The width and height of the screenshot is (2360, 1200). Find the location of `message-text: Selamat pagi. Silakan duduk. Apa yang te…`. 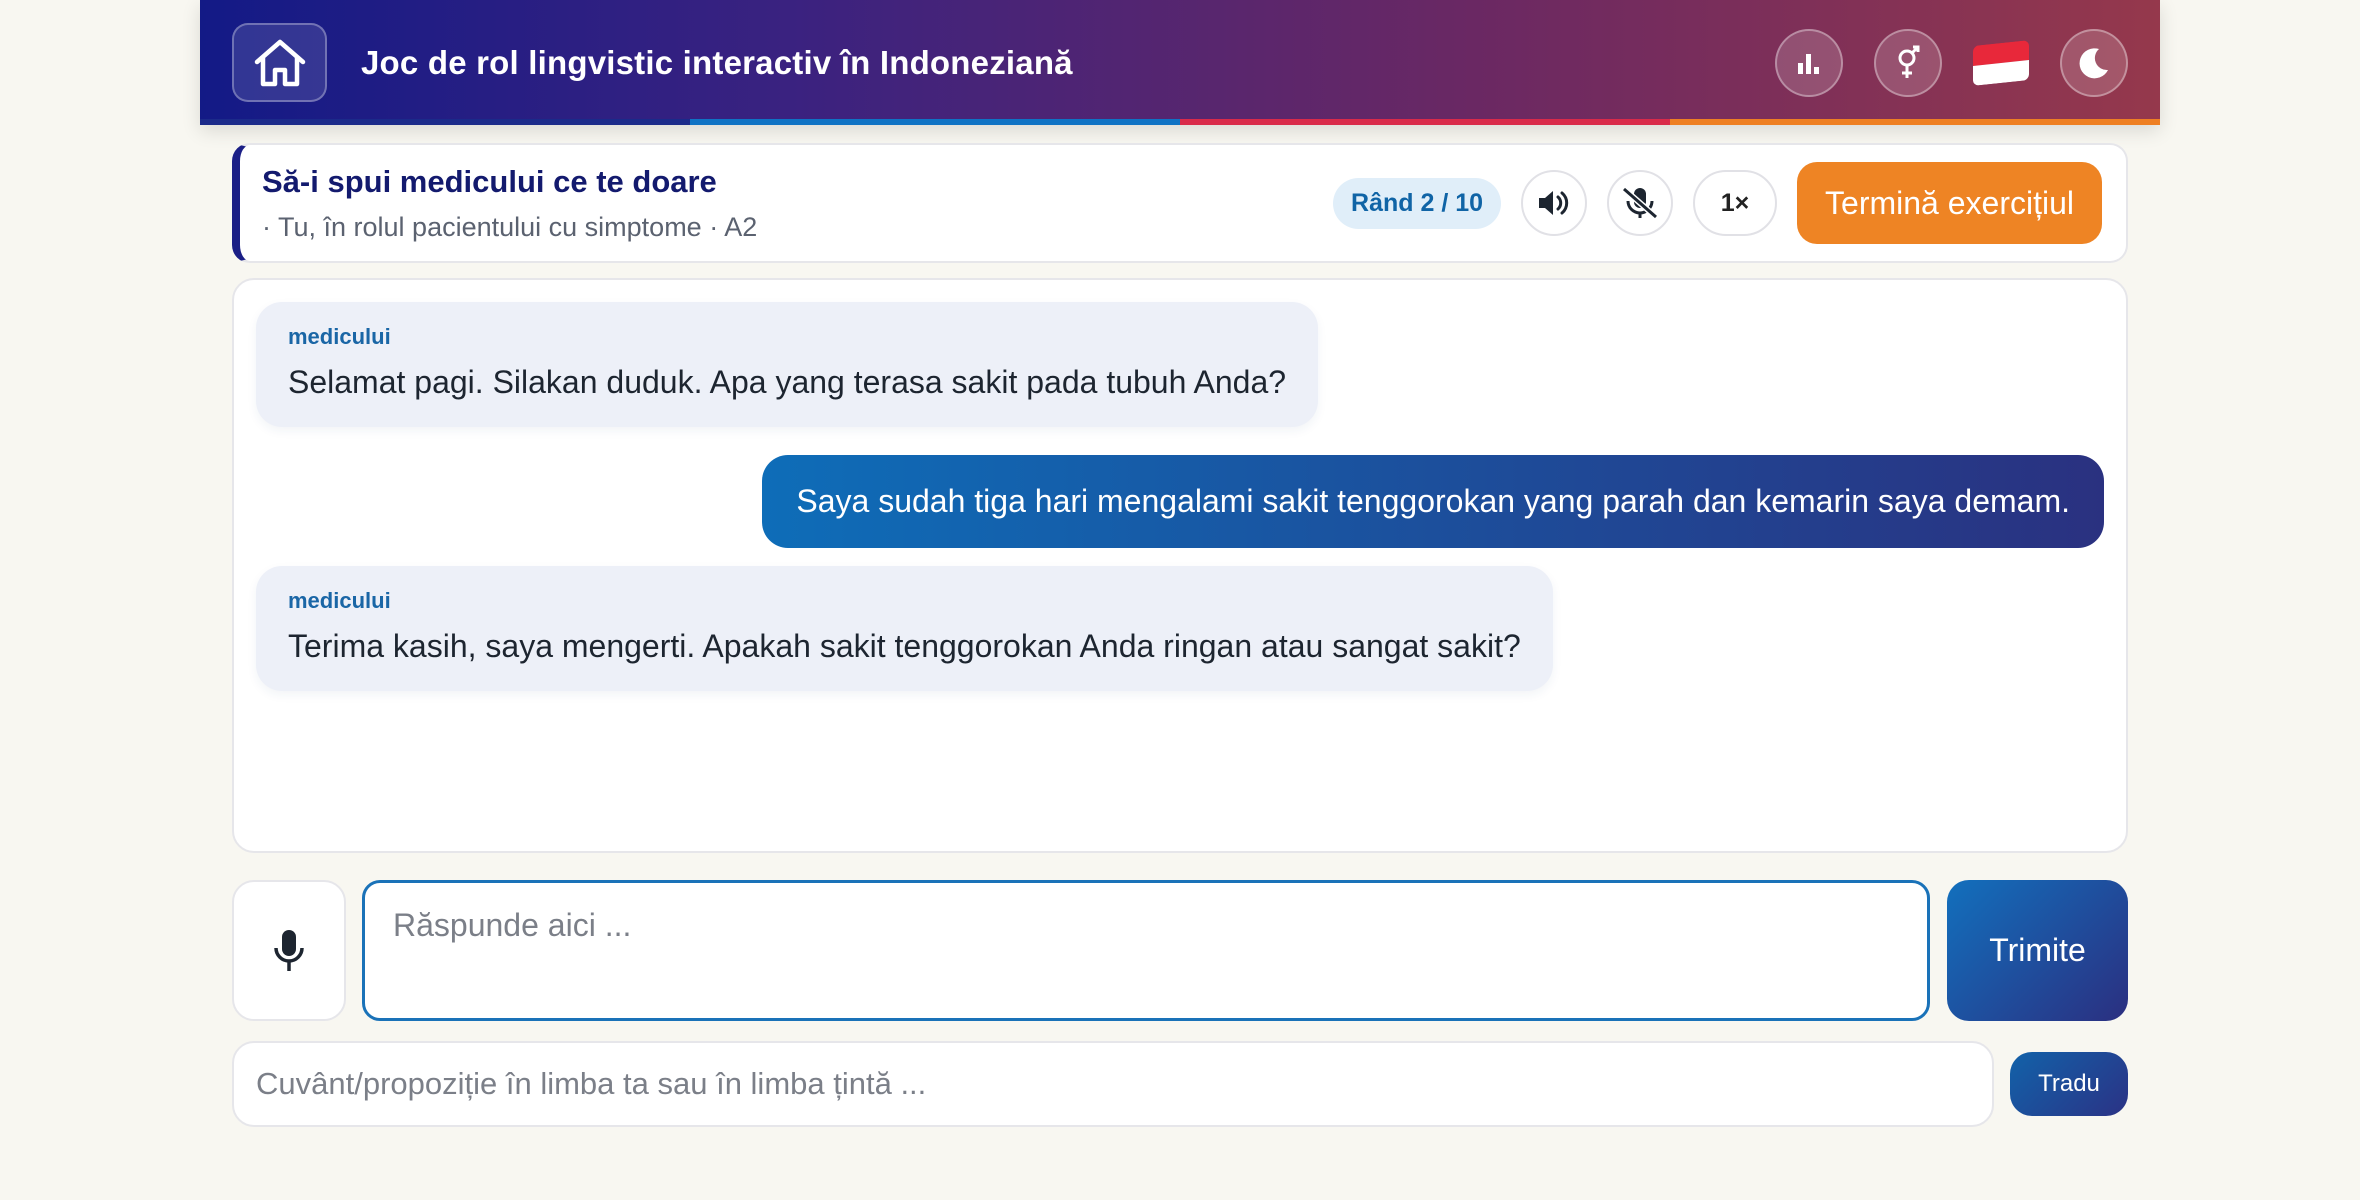

message-text: Selamat pagi. Silakan duduk. Apa yang te… is located at coordinates (787, 382).